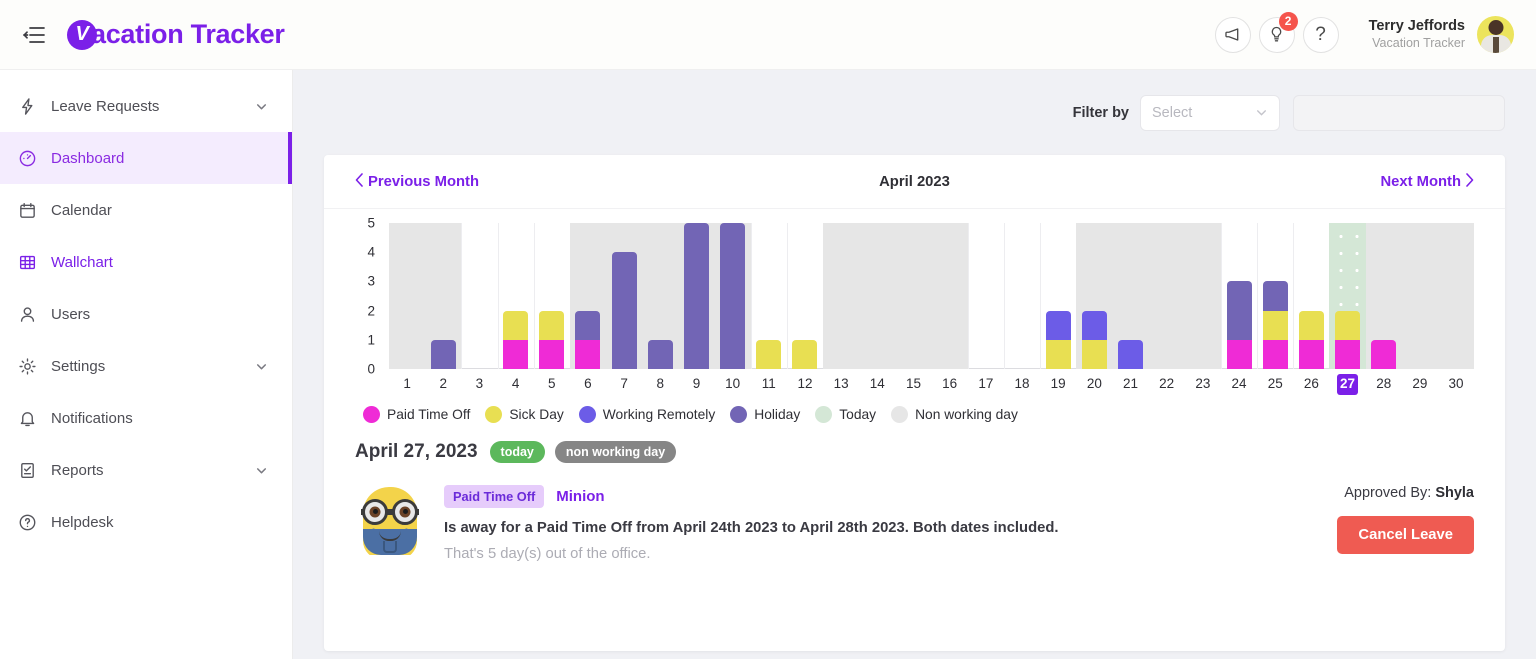 This screenshot has height=659, width=1536. Describe the element at coordinates (877, 384) in the screenshot. I see `x-axis-tick: 14` at that location.